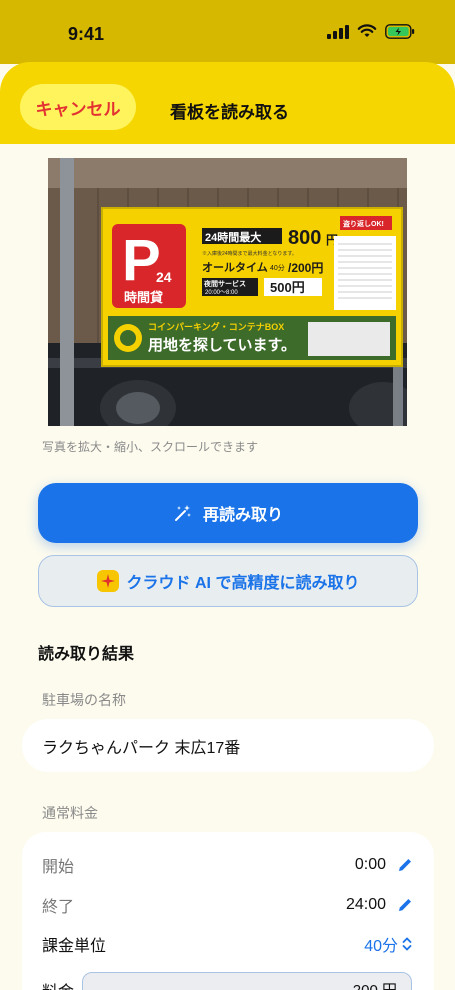  I want to click on status-time: 9:41, so click(86, 34).